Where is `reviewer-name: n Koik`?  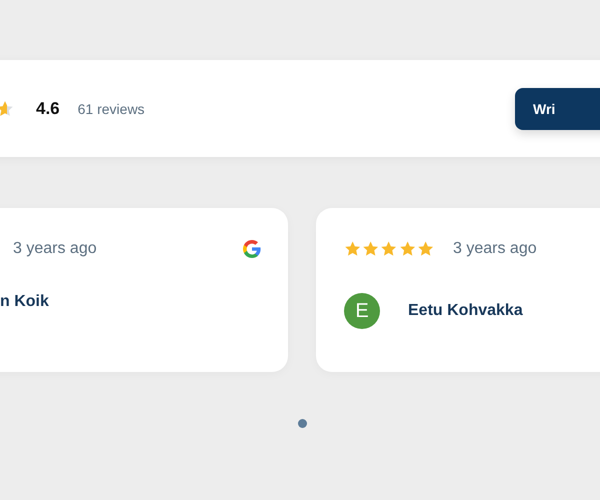
reviewer-name: n Koik is located at coordinates (24, 302).